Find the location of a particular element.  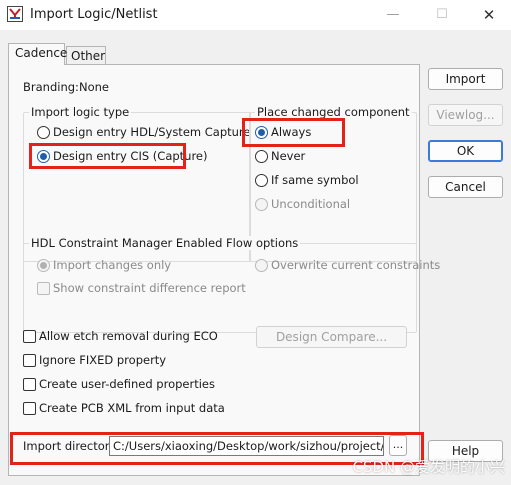

overwrite-constraints-radio is located at coordinates (261, 265).